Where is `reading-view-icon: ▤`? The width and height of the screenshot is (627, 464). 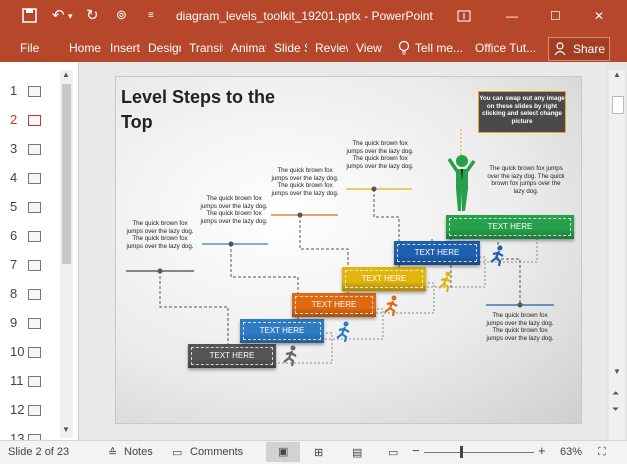 reading-view-icon: ▤ is located at coordinates (357, 452).